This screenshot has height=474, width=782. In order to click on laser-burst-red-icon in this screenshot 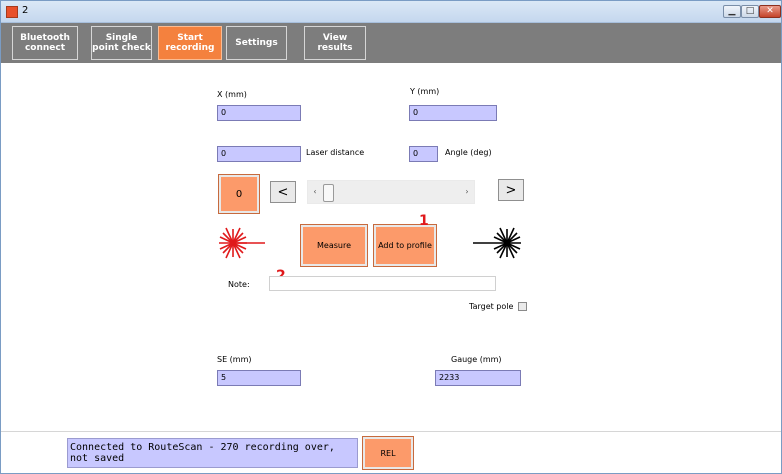, I will do `click(242, 243)`.